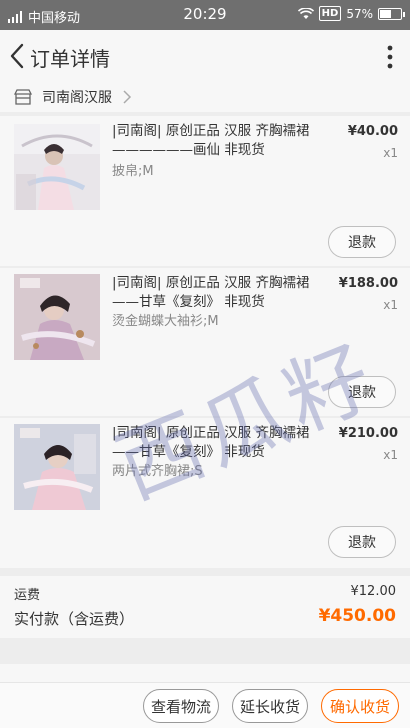  I want to click on shipping-value: ¥12.00, so click(373, 591).